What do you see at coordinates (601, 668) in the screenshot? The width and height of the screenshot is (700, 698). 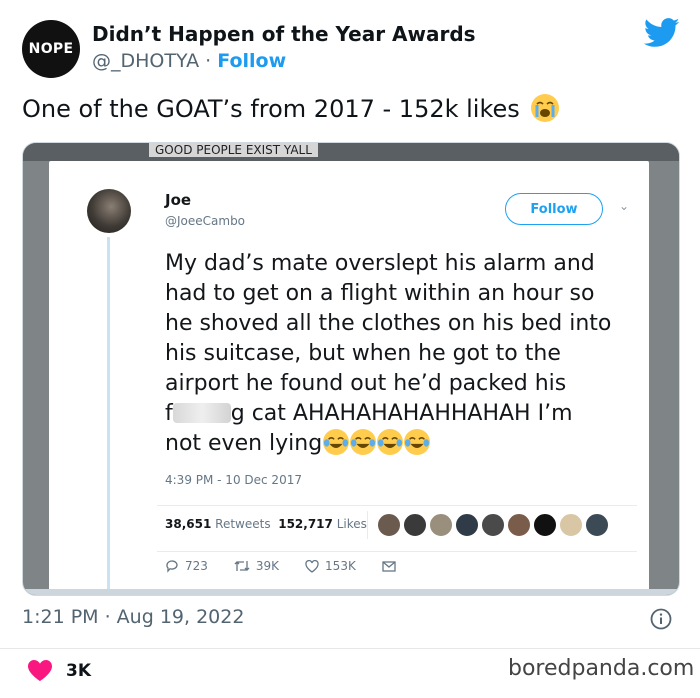 I see `brand-watermark: boredpanda.com` at bounding box center [601, 668].